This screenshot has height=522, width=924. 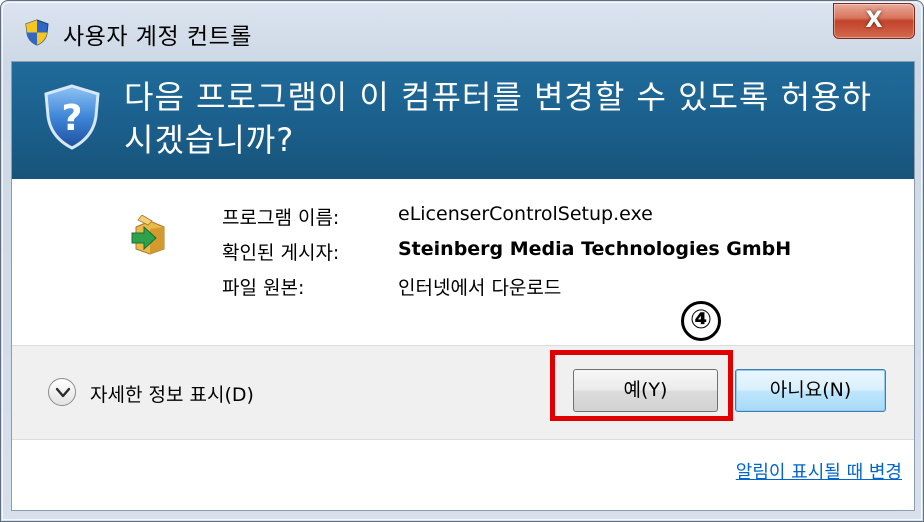 I want to click on installer-package-icon, so click(x=148, y=235).